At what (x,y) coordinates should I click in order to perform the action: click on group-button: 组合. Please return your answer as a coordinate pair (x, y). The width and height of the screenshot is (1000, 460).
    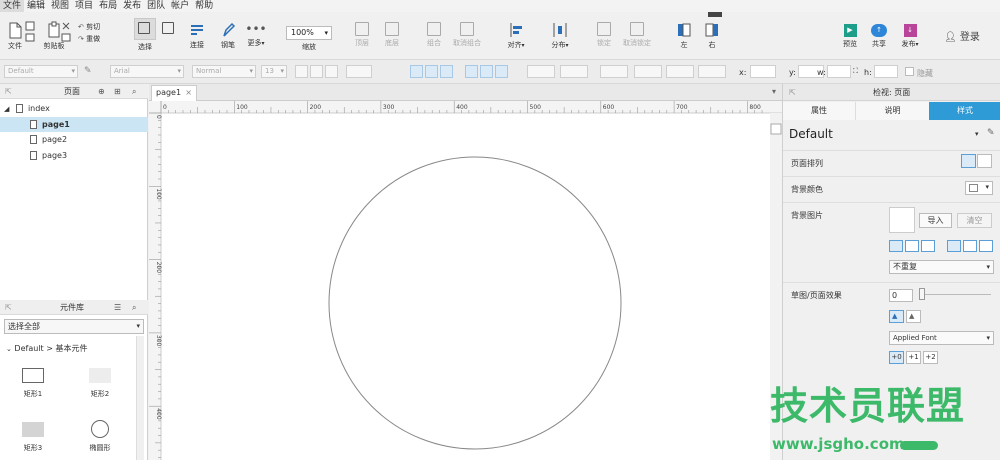
    Looking at the image, I should click on (434, 35).